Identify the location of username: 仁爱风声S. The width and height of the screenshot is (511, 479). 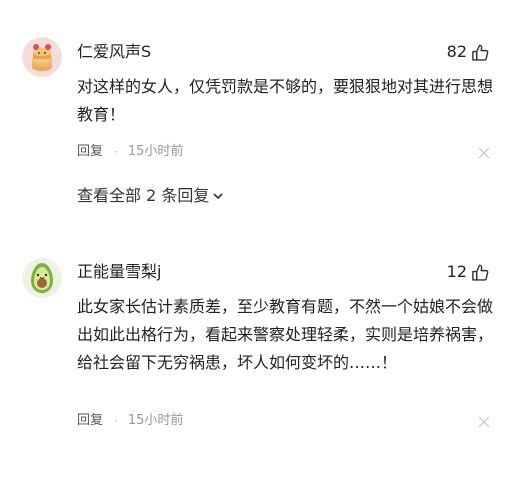
(114, 52).